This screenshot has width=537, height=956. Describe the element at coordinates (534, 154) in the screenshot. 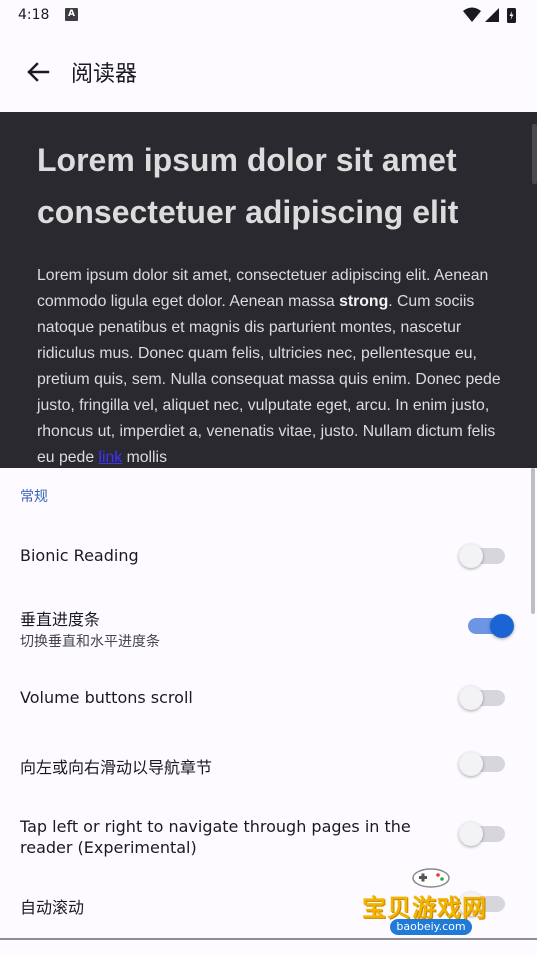

I see `preview-scrollbar` at that location.